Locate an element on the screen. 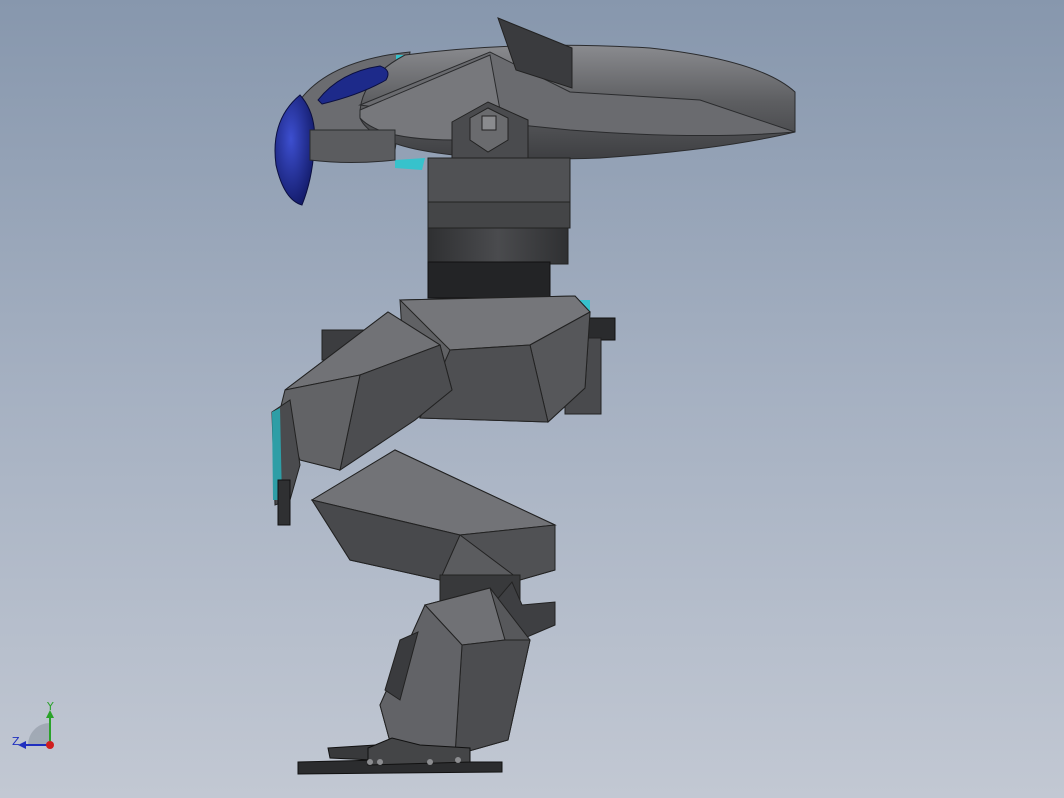 The height and width of the screenshot is (798, 1064). calf-front-facet is located at coordinates (492, 697).